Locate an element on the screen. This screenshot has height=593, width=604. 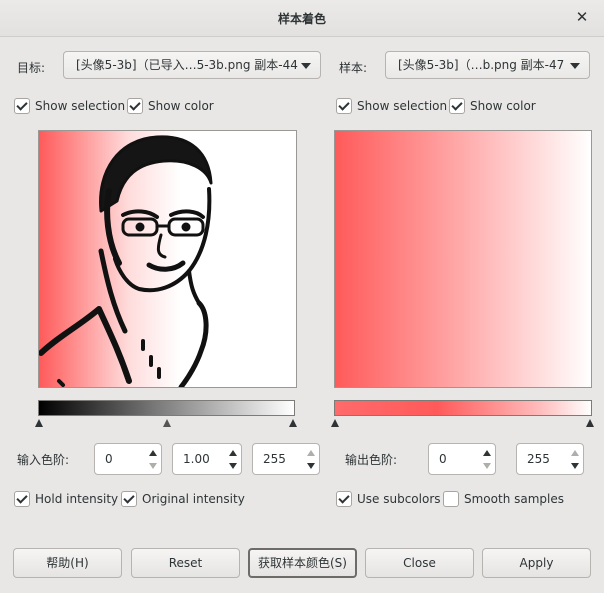
input-high-spinner: 255 is located at coordinates (286, 459).